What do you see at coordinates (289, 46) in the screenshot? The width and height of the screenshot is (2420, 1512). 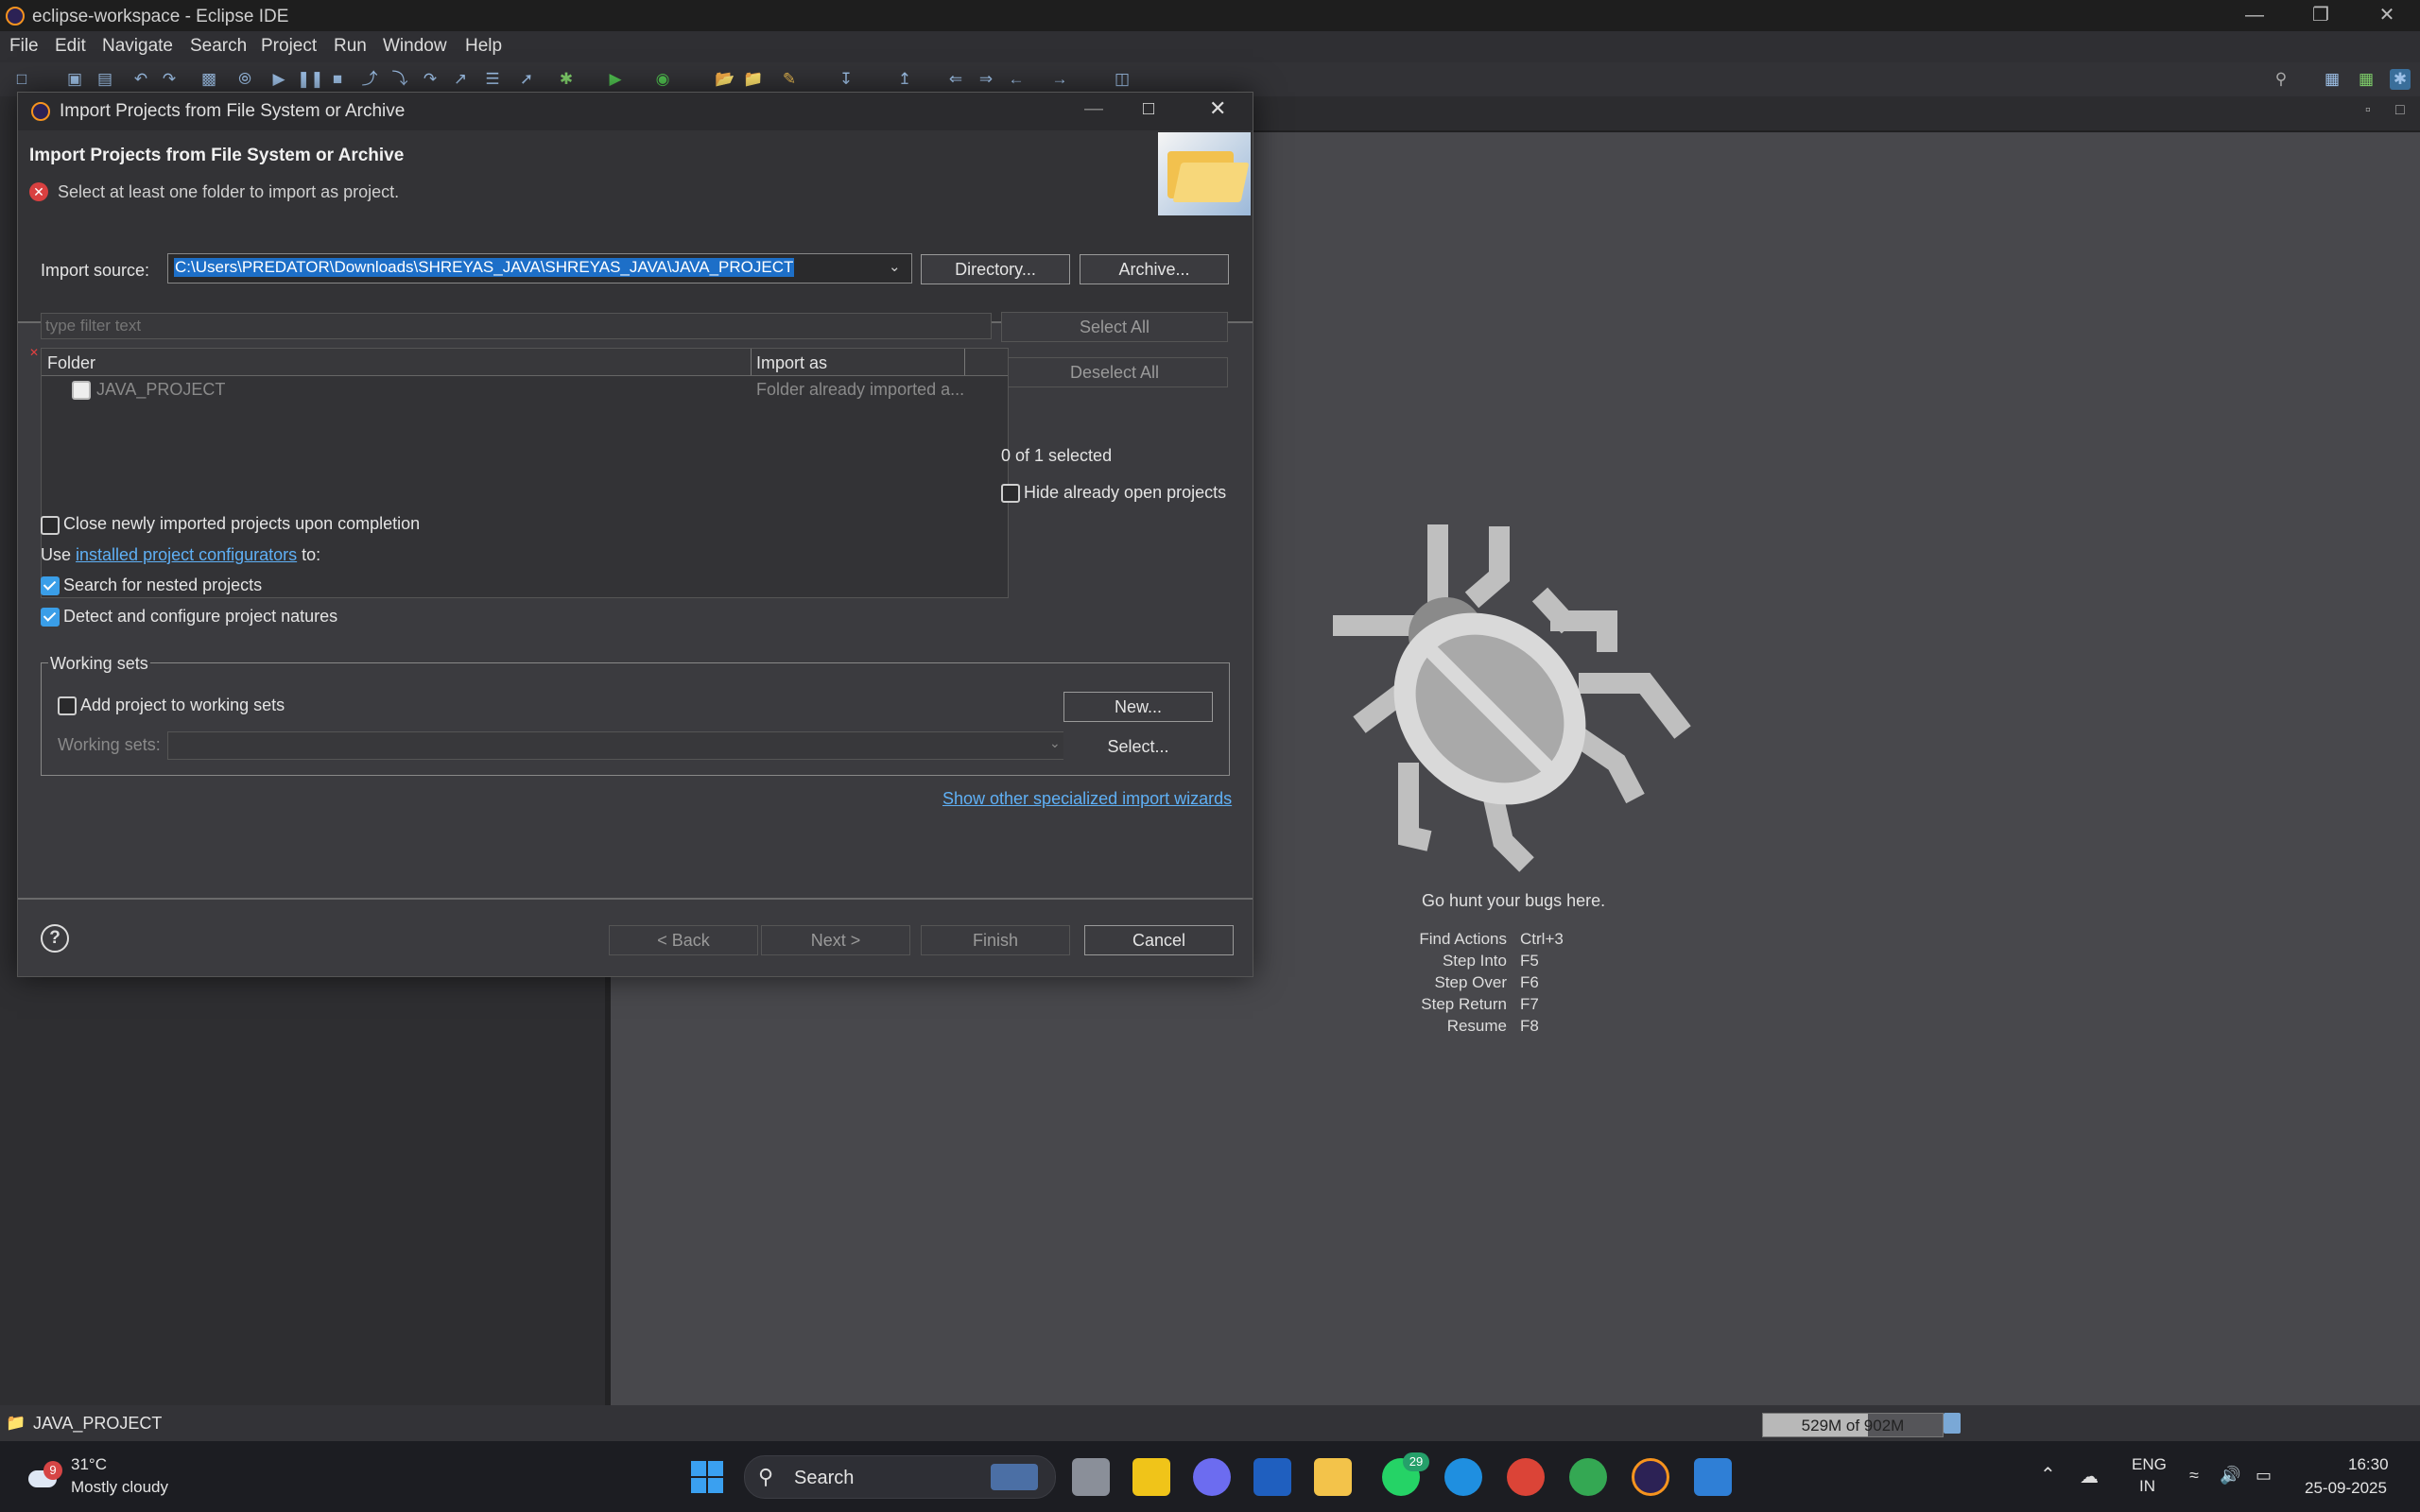 I see `menu-project: Project` at bounding box center [289, 46].